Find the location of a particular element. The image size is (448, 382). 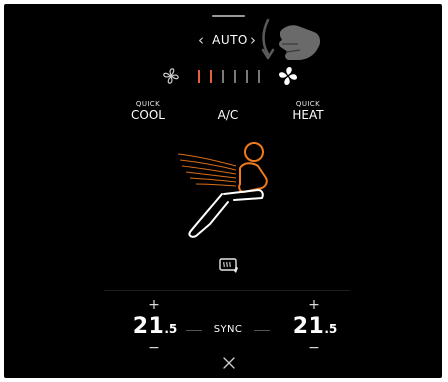

right-temp-decrease-button: − is located at coordinates (314, 348).